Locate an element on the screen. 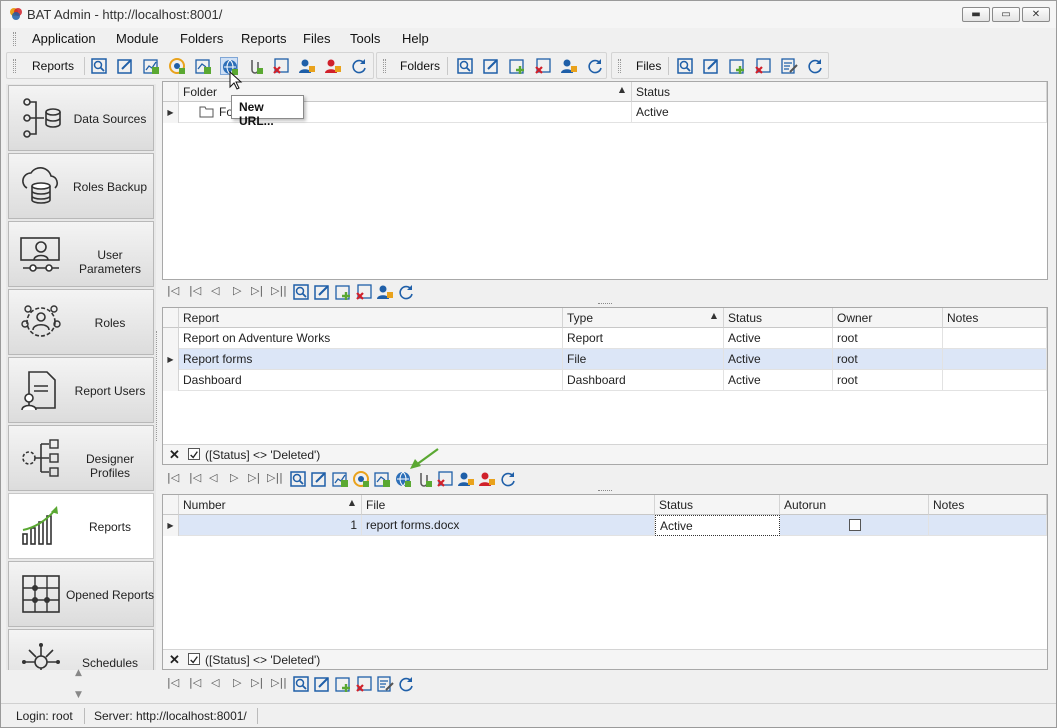  type-cell: Report is located at coordinates (643, 338).